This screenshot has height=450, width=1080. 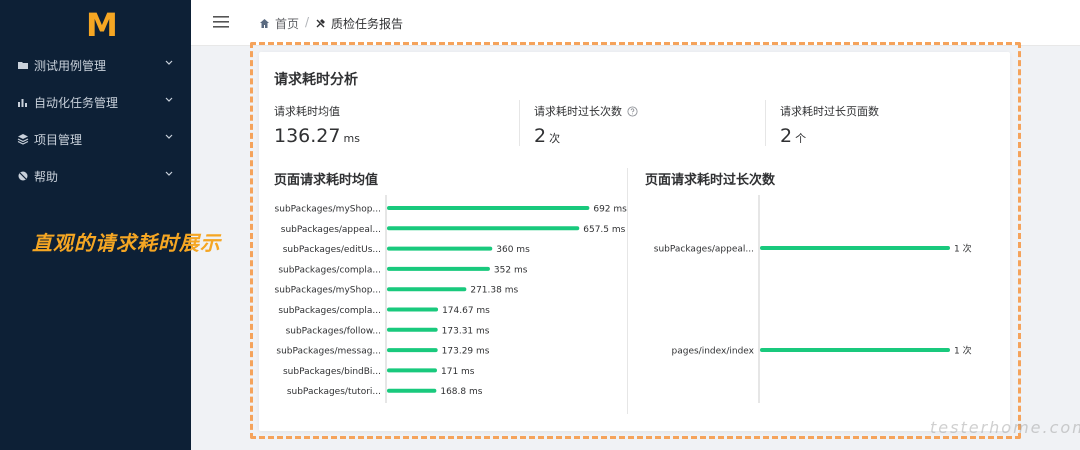 I want to click on stat-value: 136.27 ms, so click(x=317, y=136).